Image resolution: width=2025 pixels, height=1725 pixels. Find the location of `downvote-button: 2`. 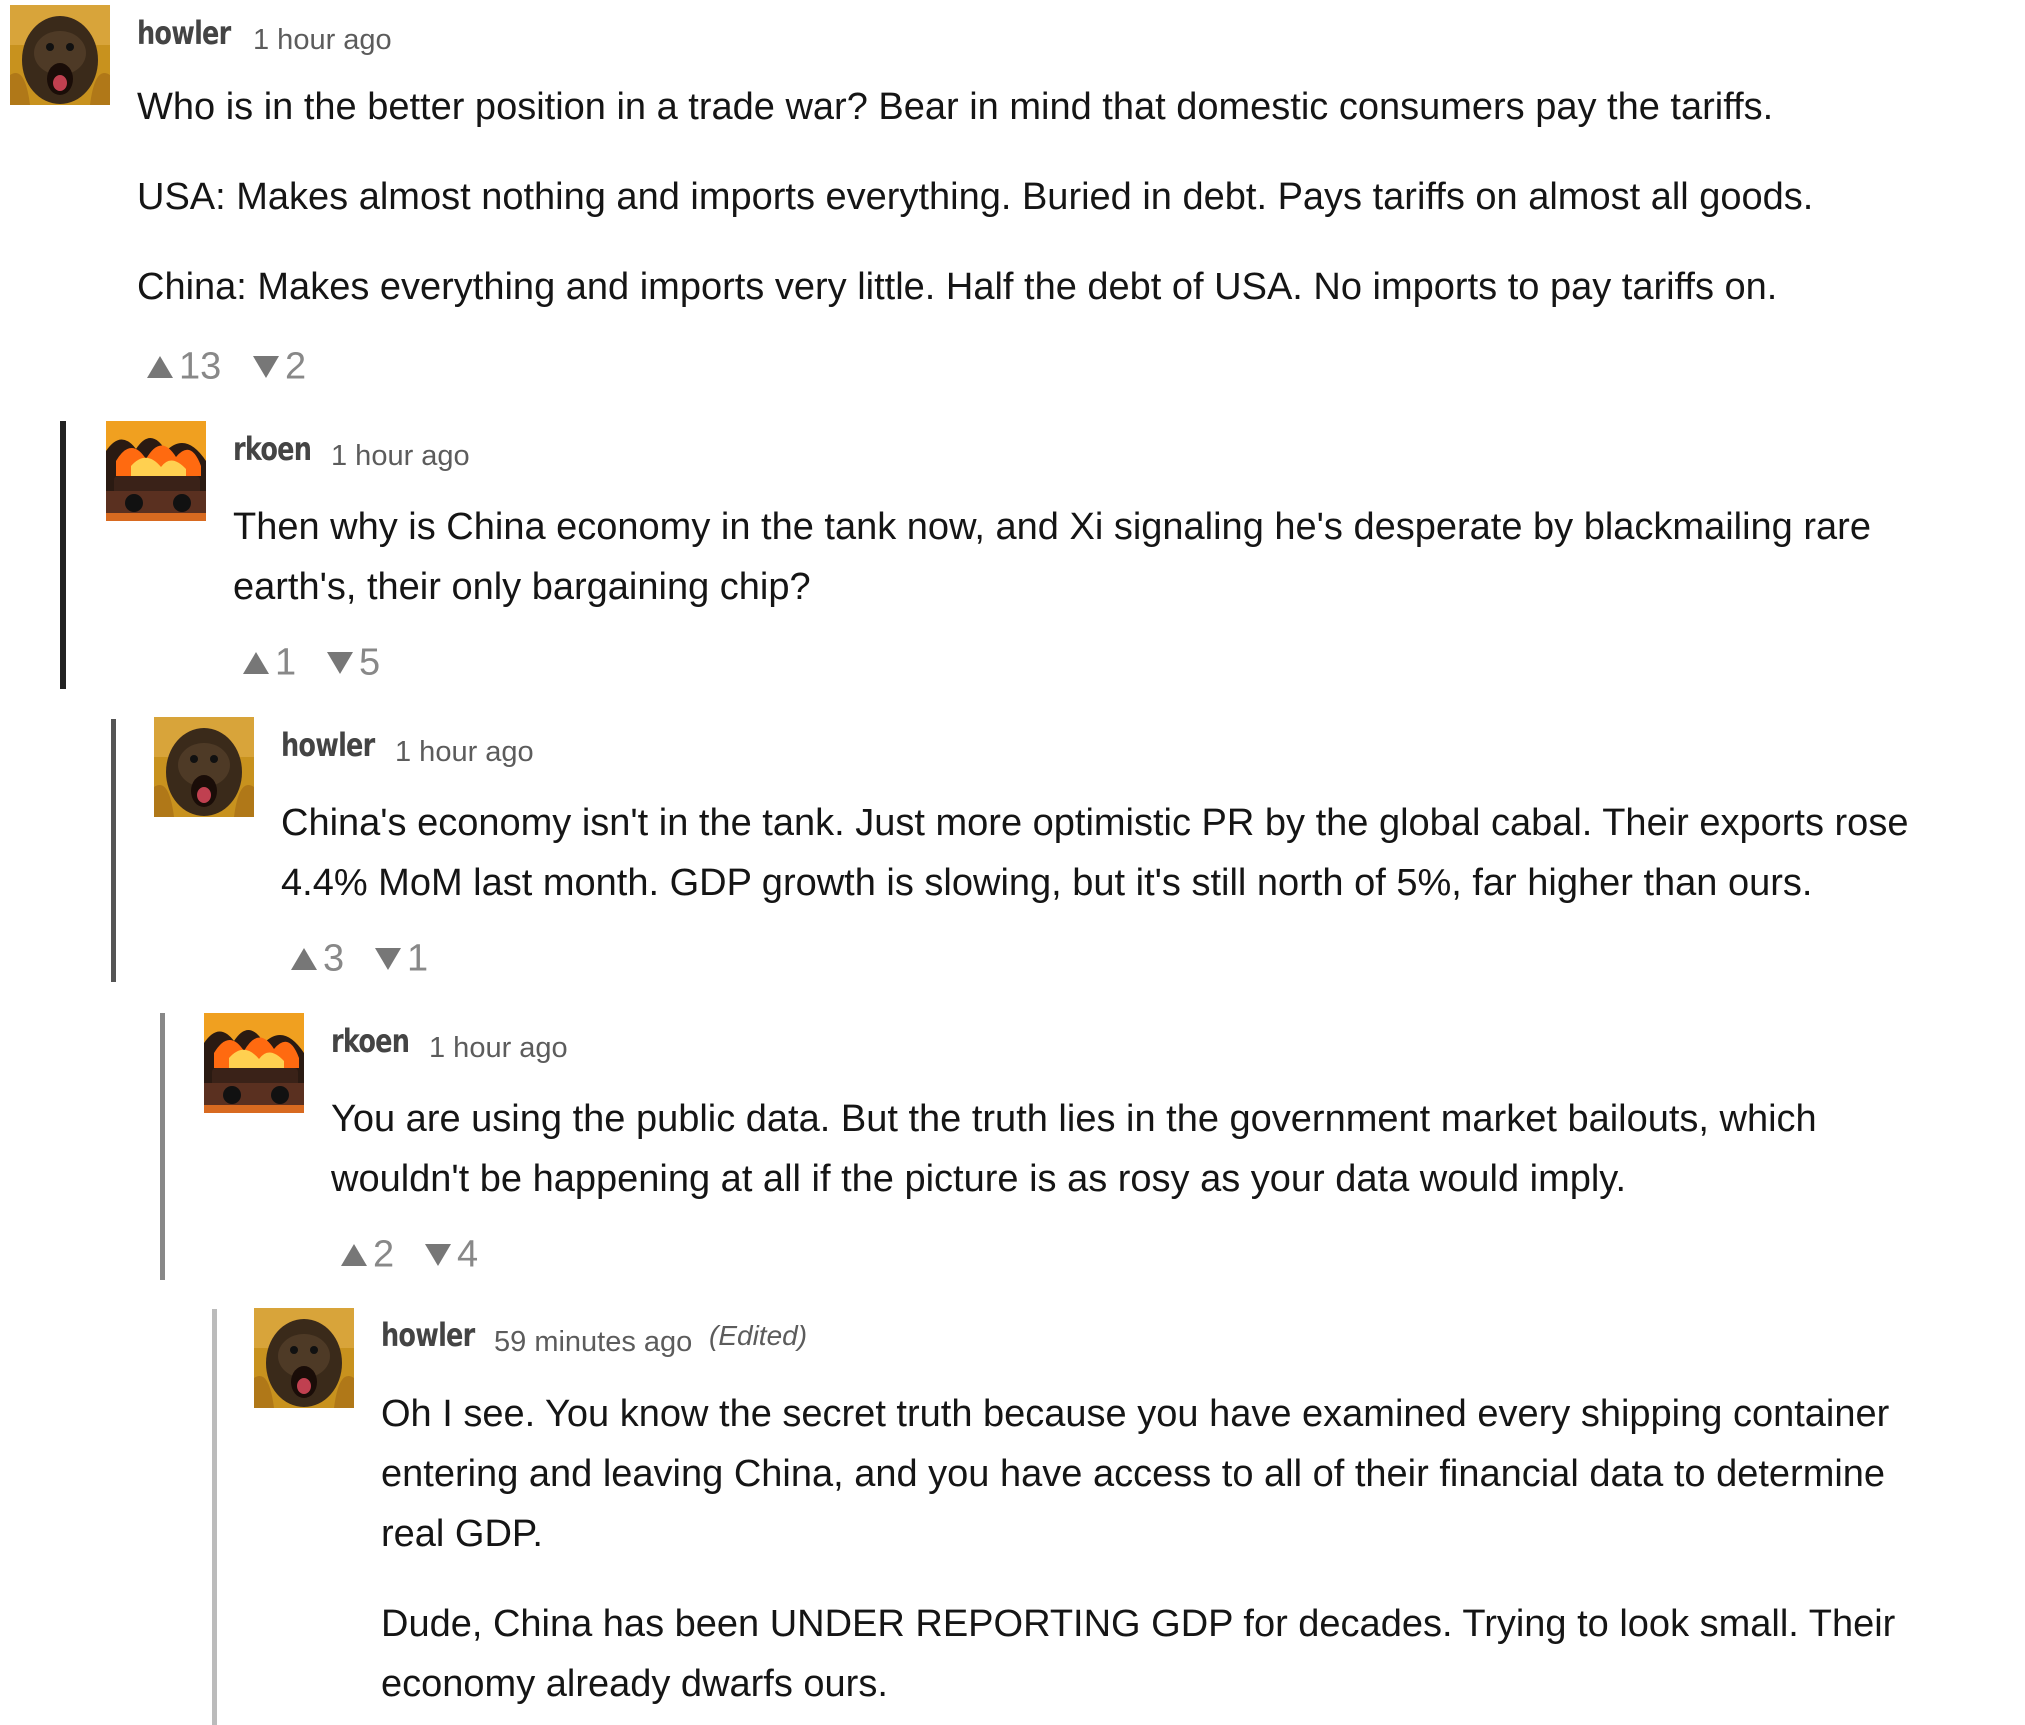

downvote-button: 2 is located at coordinates (279, 366).